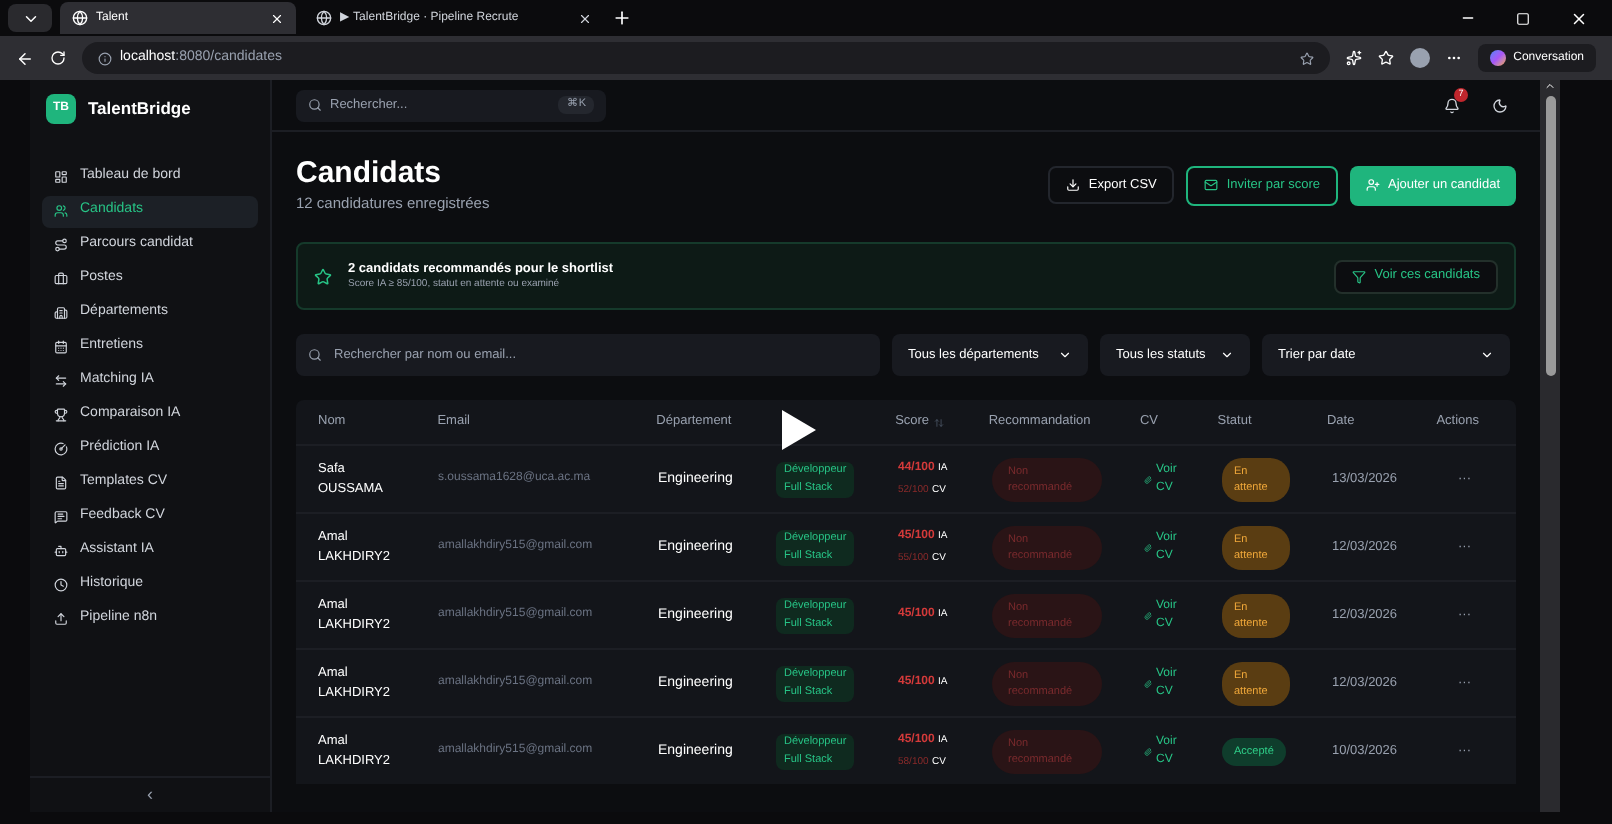 The width and height of the screenshot is (1612, 824). Describe the element at coordinates (1550, 236) in the screenshot. I see `scrollbar-thumb` at that location.